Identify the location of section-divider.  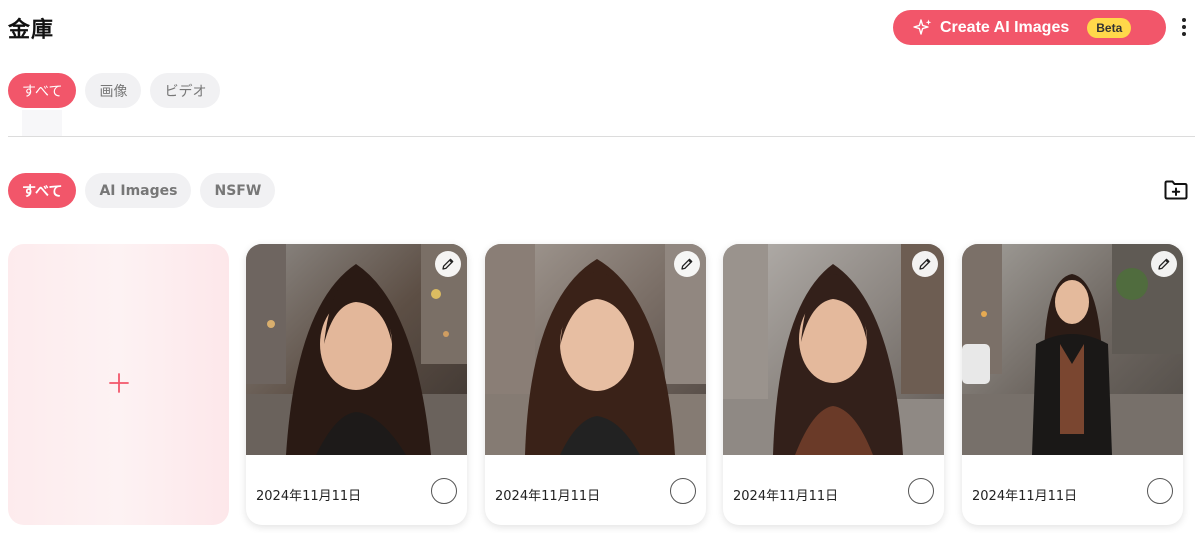
(601, 136).